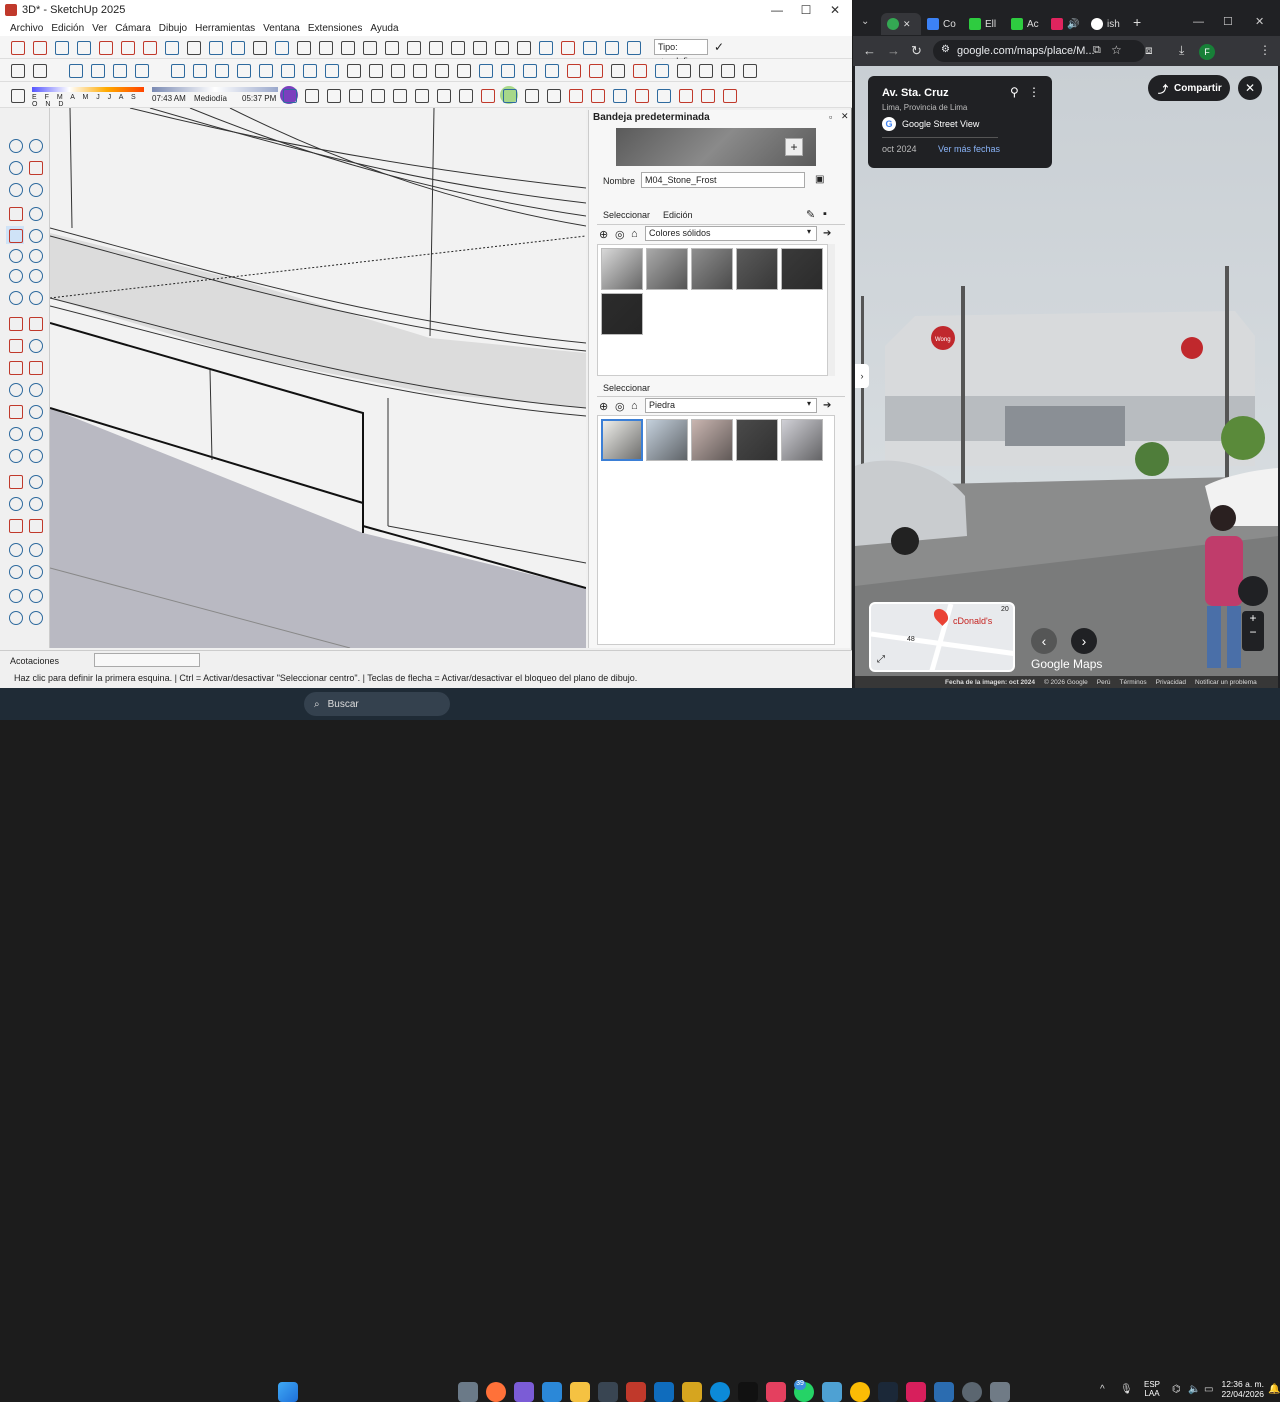  What do you see at coordinates (707, 95) in the screenshot?
I see `scale-orange-icon` at bounding box center [707, 95].